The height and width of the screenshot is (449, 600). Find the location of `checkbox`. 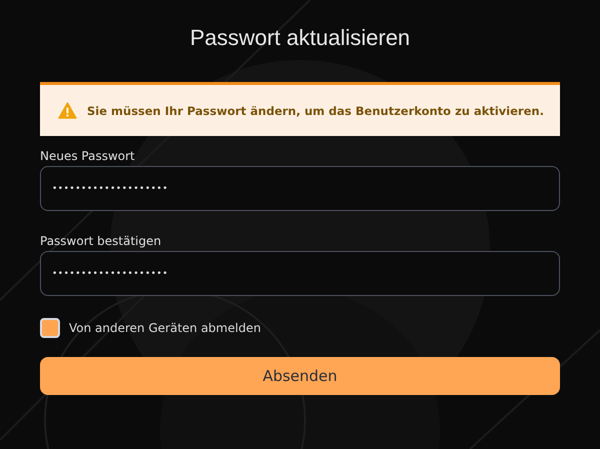

checkbox is located at coordinates (50, 328).